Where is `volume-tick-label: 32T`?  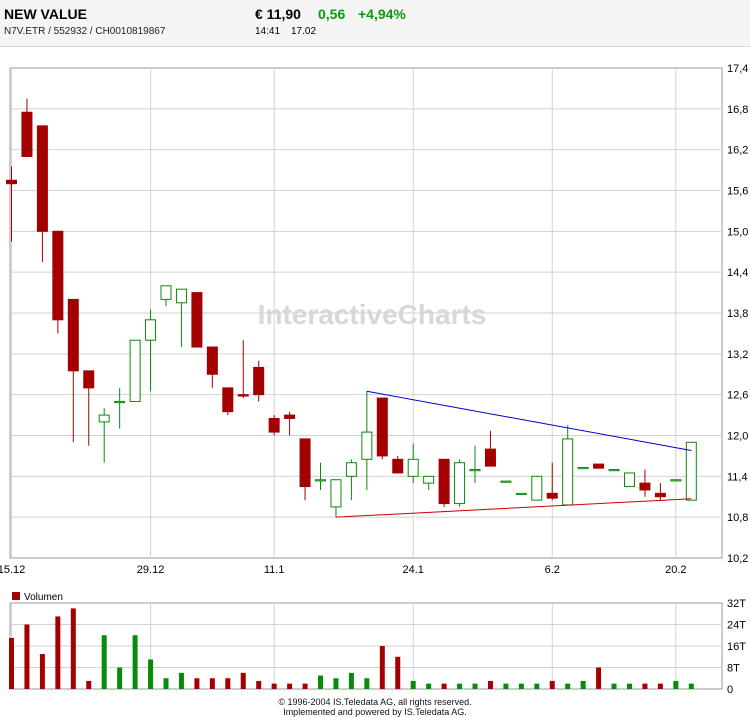
volume-tick-label: 32T is located at coordinates (736, 604).